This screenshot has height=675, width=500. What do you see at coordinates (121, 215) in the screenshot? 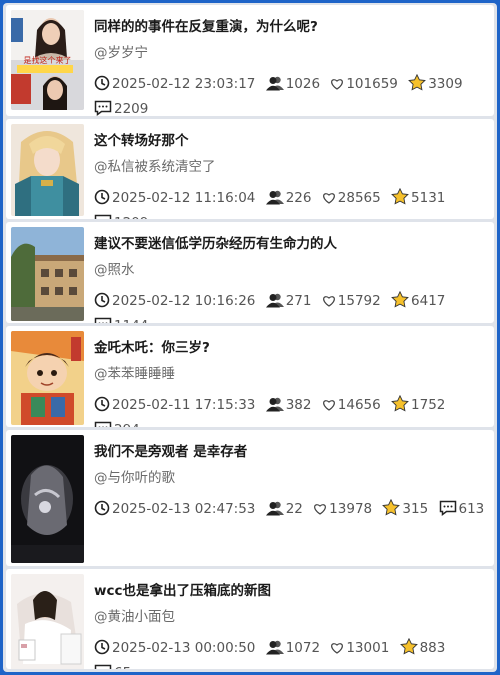
I see `post-comments: 1209` at bounding box center [121, 215].